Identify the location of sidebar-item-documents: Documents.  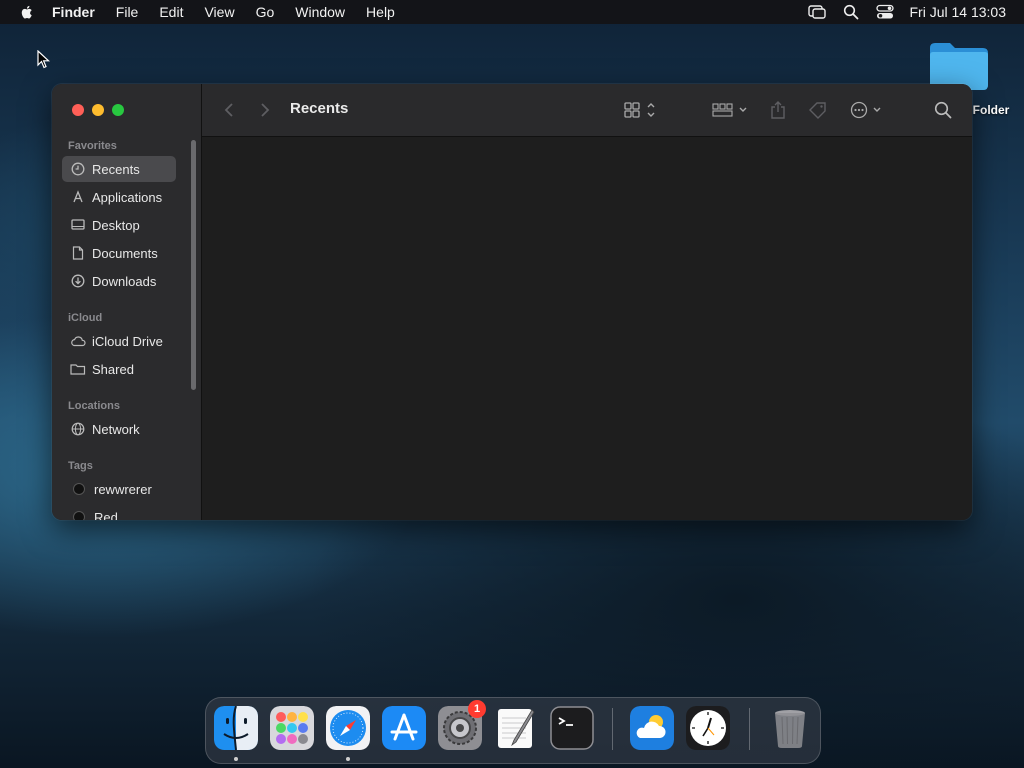
(119, 253).